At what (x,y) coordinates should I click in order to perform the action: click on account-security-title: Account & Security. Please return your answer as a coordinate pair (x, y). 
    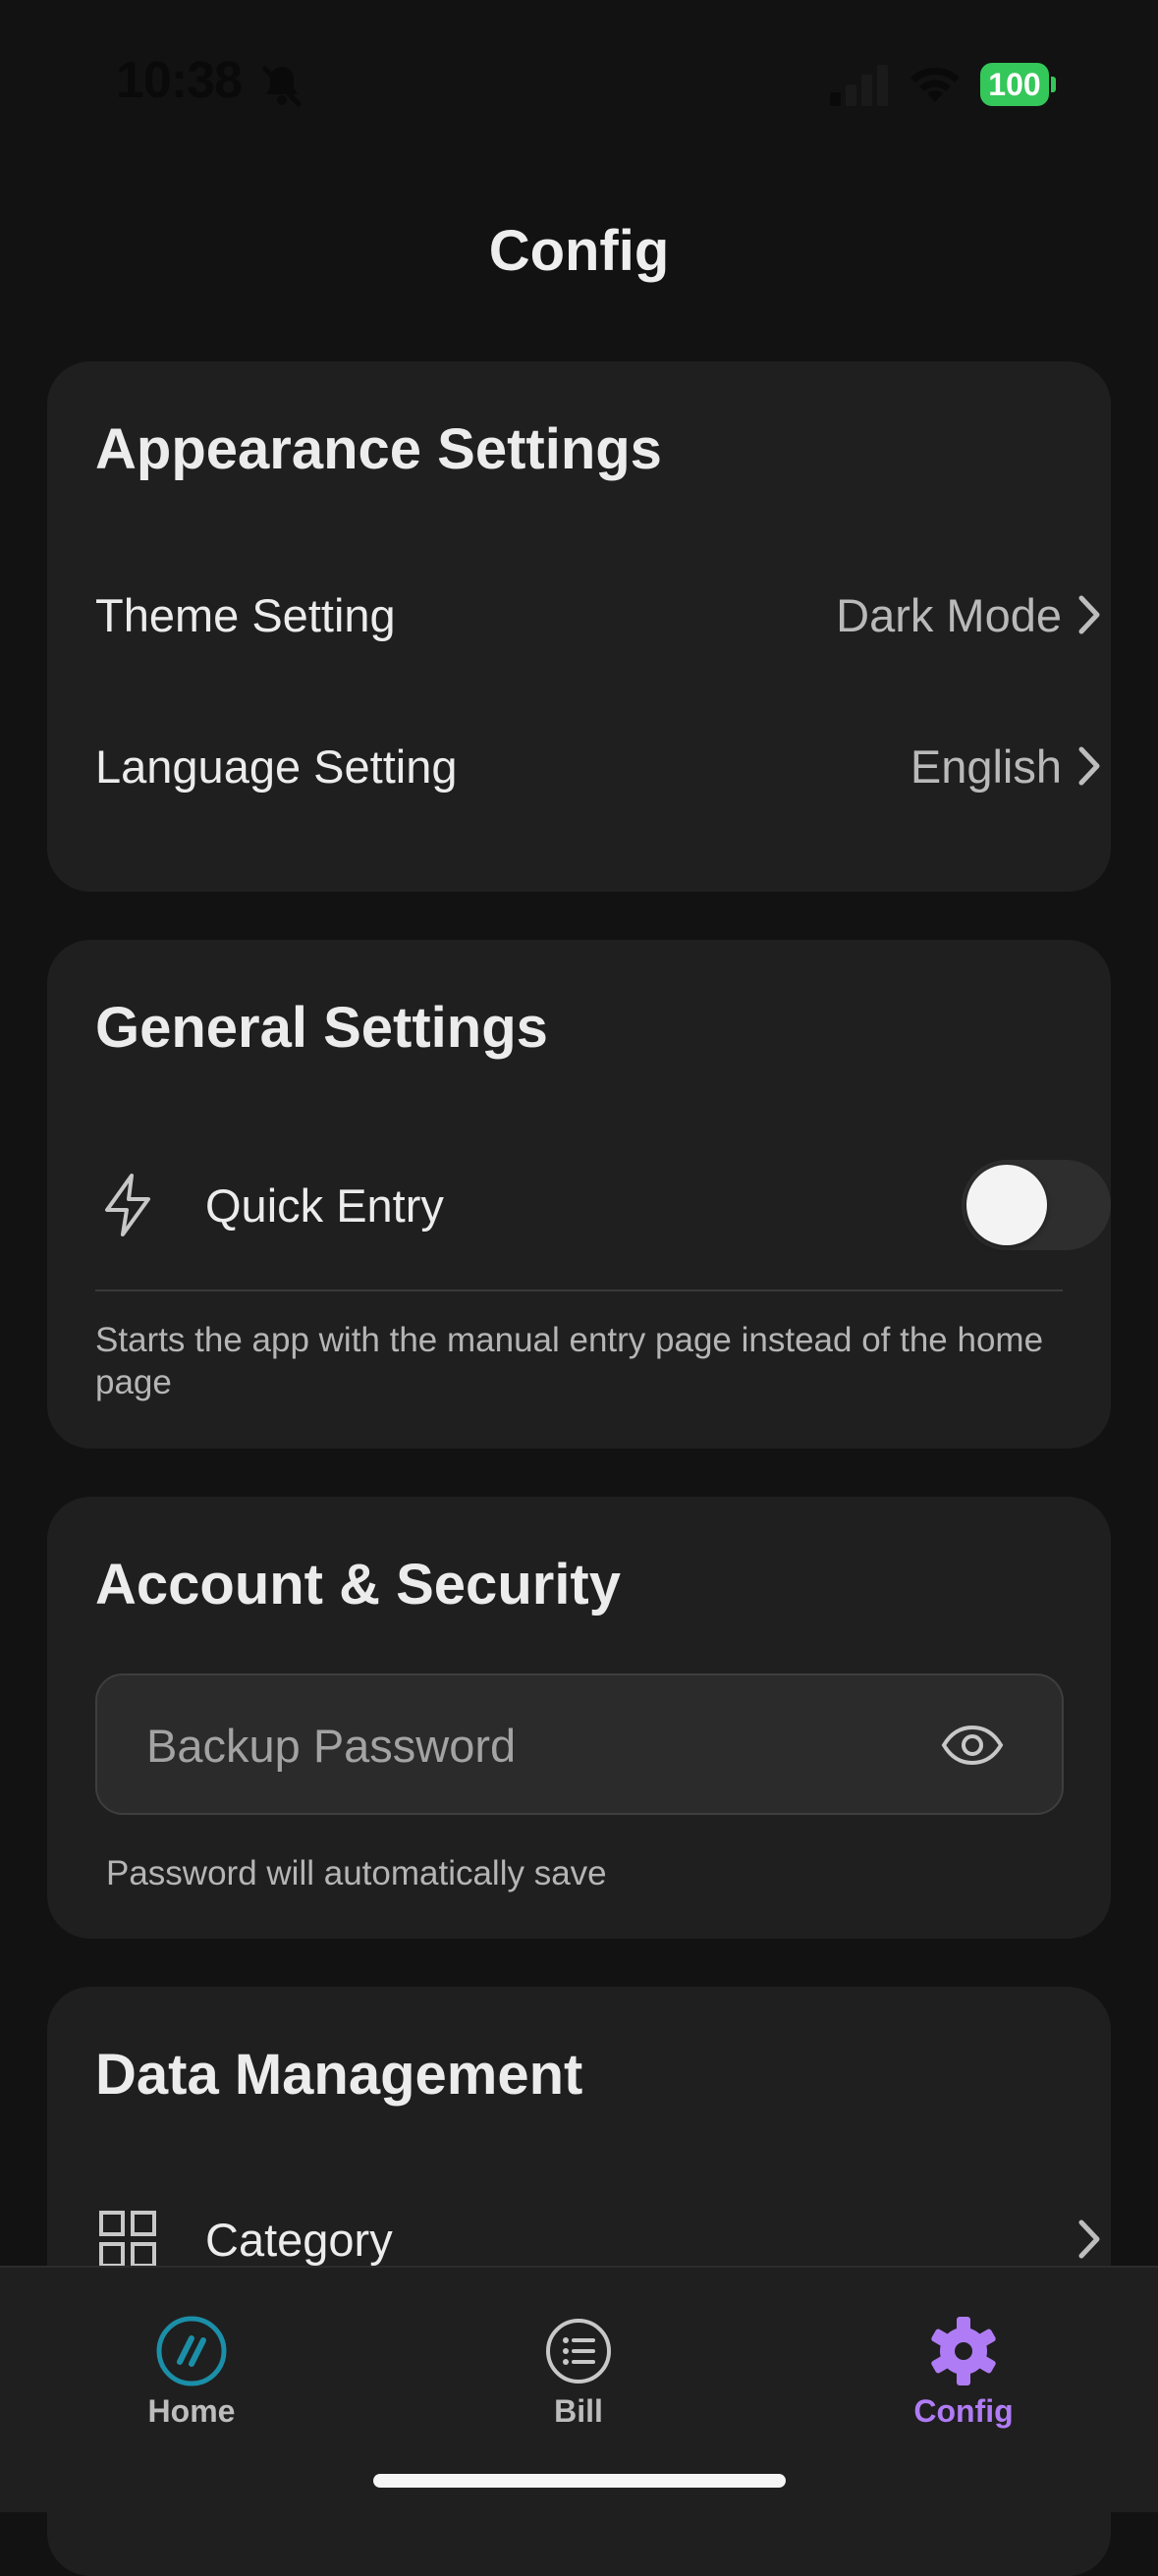
    Looking at the image, I should click on (358, 1585).